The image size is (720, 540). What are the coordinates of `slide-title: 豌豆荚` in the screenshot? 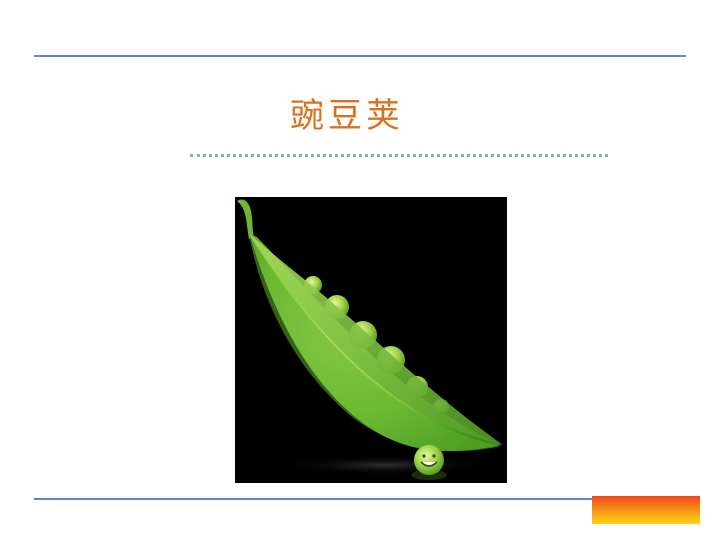 It's located at (347, 116).